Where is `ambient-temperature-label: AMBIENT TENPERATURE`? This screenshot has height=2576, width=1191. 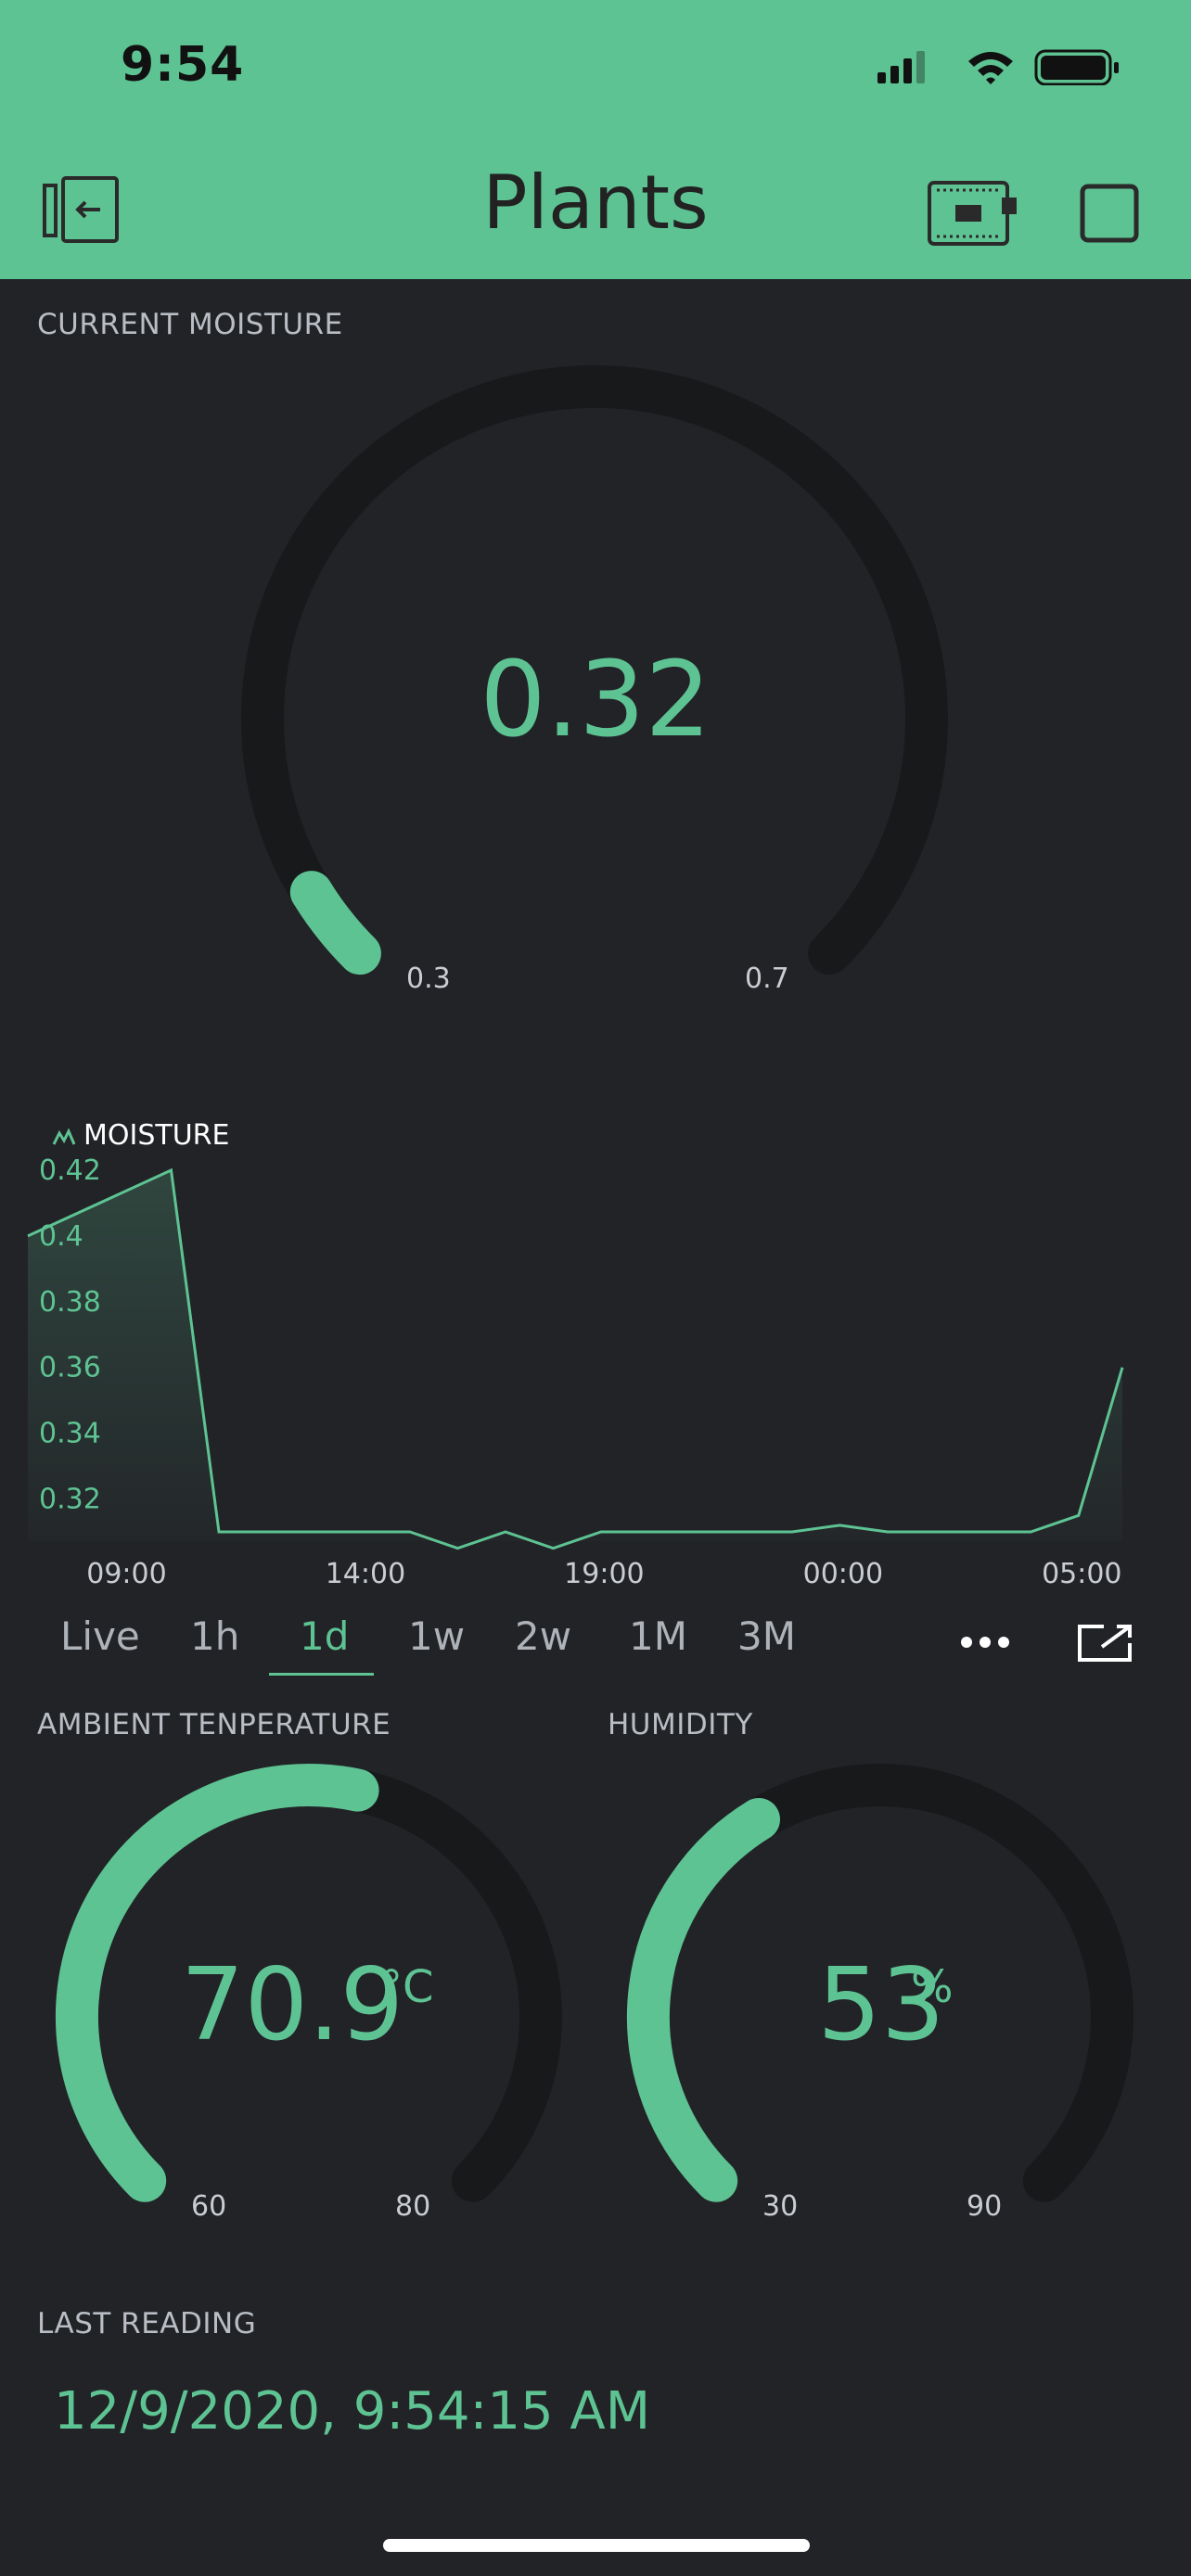 ambient-temperature-label: AMBIENT TENPERATURE is located at coordinates (214, 1725).